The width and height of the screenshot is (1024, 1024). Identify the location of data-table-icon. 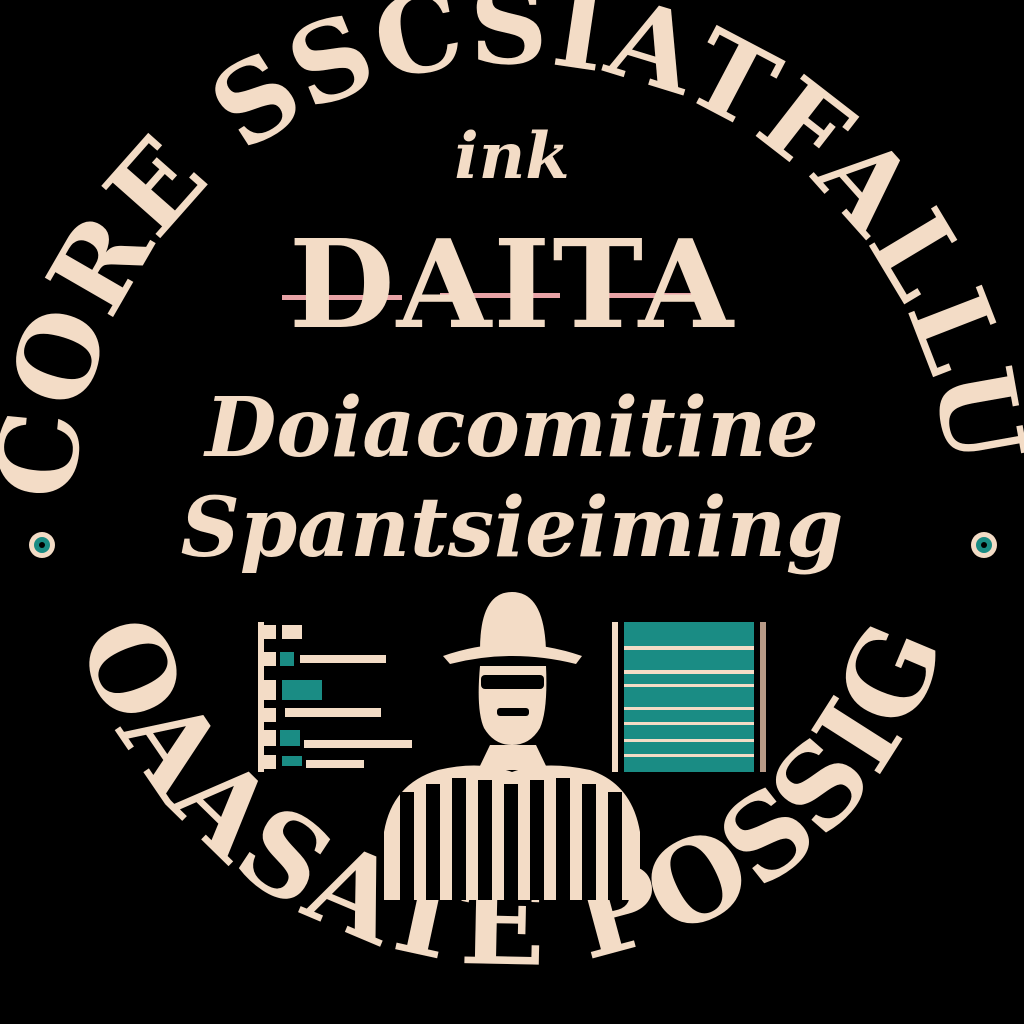
(335, 697).